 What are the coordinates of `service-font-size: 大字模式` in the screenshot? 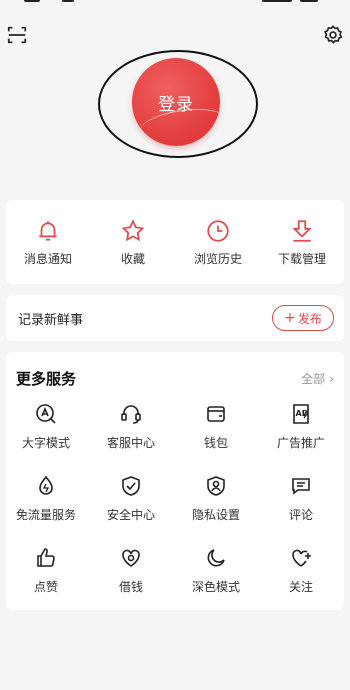 It's located at (46, 426).